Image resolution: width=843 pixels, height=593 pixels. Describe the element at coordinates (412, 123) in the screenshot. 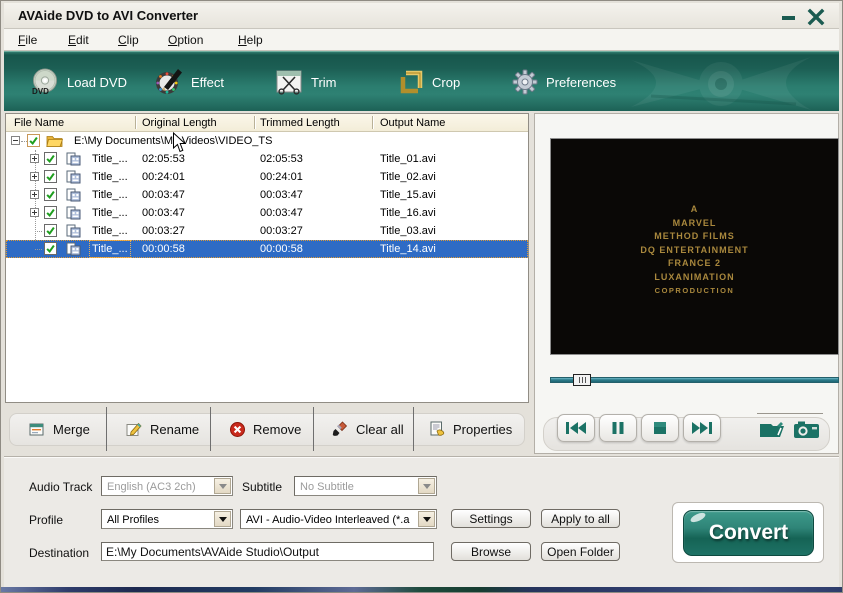

I see `col-output-name: Output Name` at that location.